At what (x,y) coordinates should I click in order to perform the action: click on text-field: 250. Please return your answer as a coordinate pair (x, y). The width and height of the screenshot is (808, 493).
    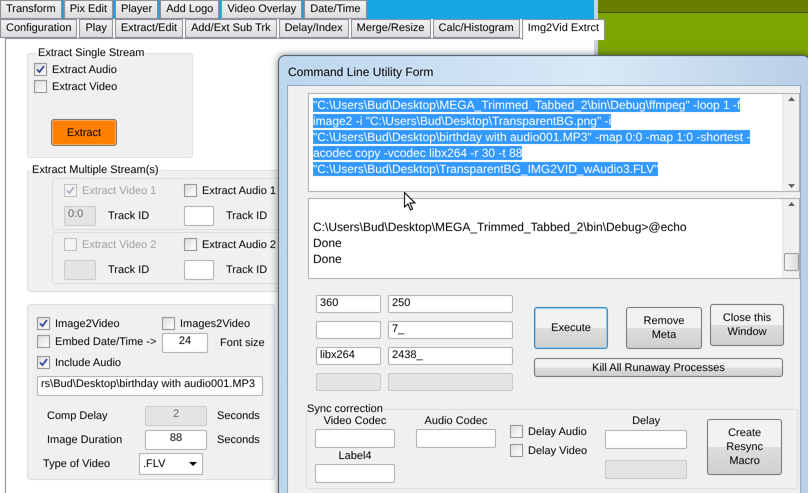
    Looking at the image, I should click on (450, 304).